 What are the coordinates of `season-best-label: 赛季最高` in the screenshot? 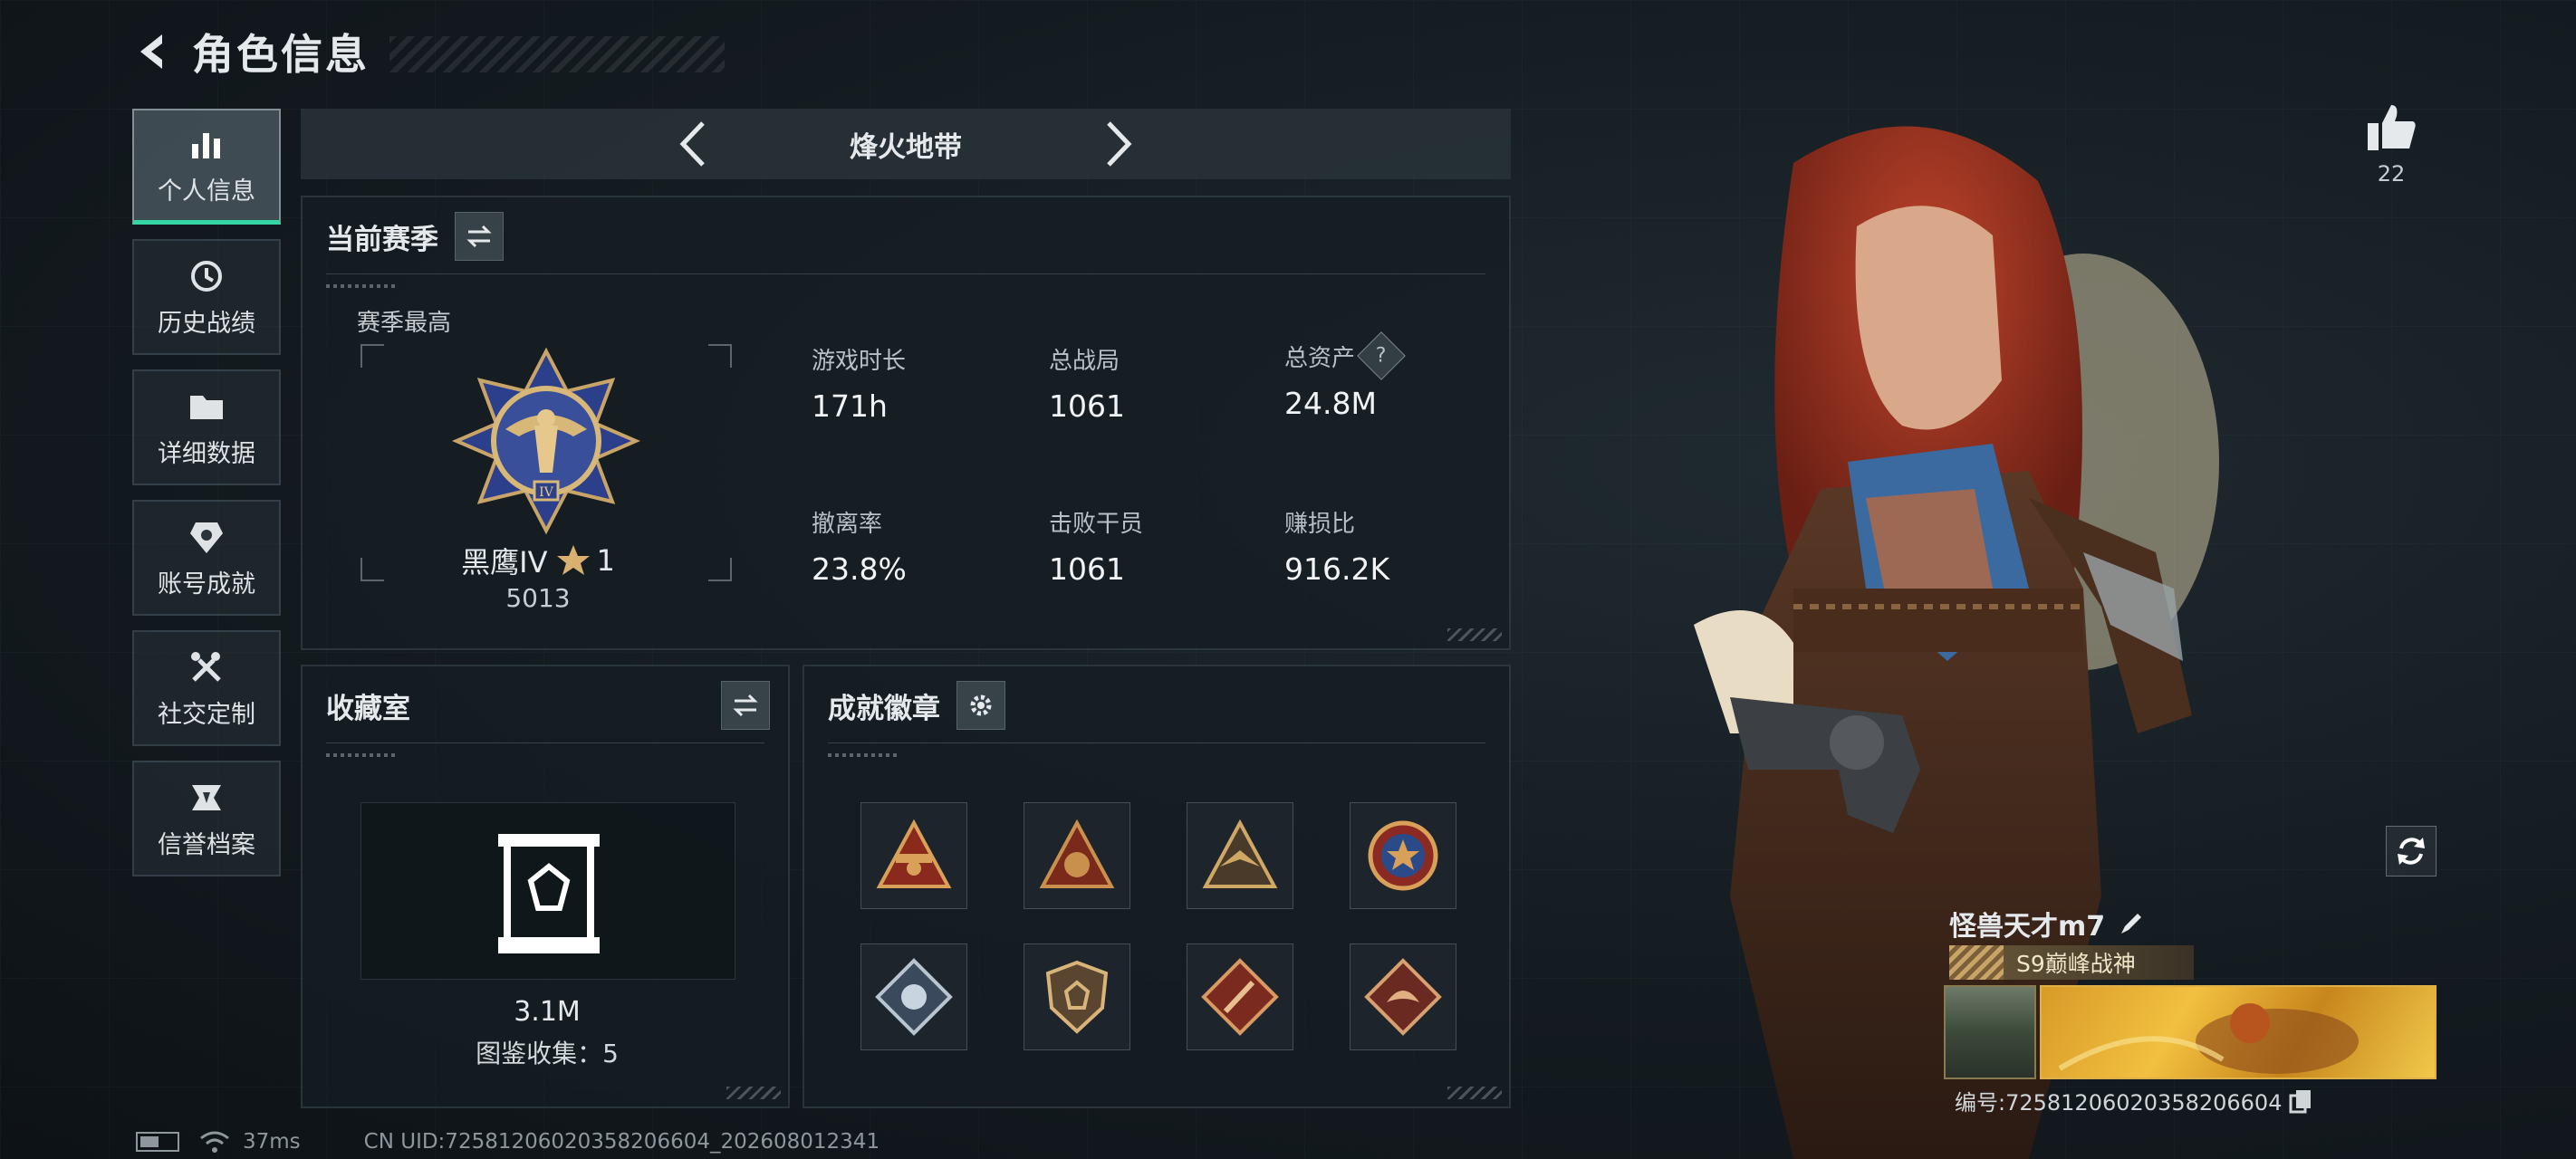 It's located at (404, 323).